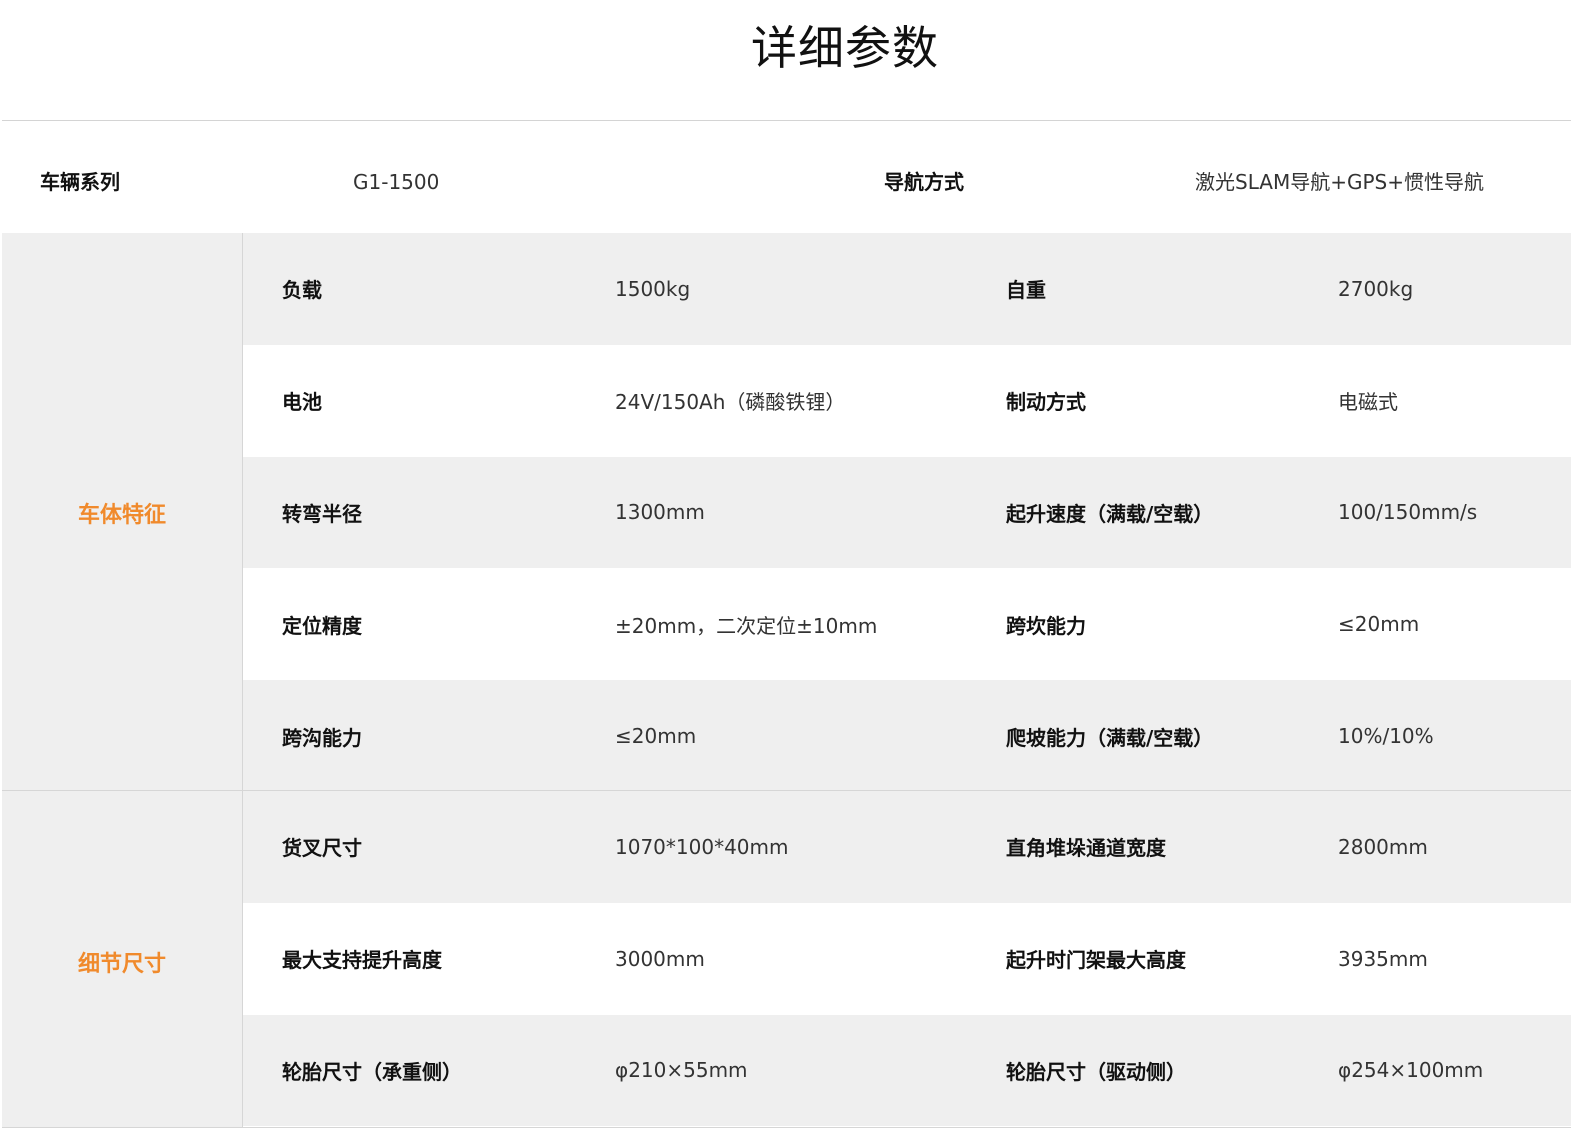 Image resolution: width=1571 pixels, height=1144 pixels. Describe the element at coordinates (907, 400) in the screenshot. I see `table-row: 电池 24V/150Ah（磷酸铁锂） 制动方式 电磁式` at that location.